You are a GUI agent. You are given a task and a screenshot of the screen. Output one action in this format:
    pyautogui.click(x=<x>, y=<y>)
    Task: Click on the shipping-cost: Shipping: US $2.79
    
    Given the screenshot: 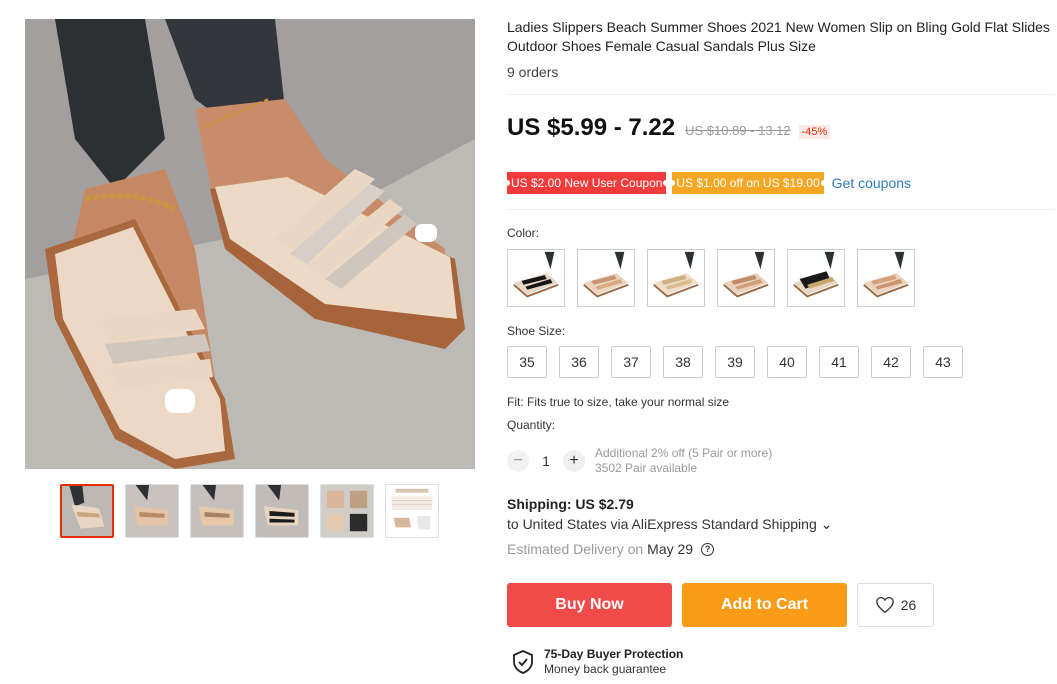 What is the action you would take?
    pyautogui.click(x=570, y=504)
    